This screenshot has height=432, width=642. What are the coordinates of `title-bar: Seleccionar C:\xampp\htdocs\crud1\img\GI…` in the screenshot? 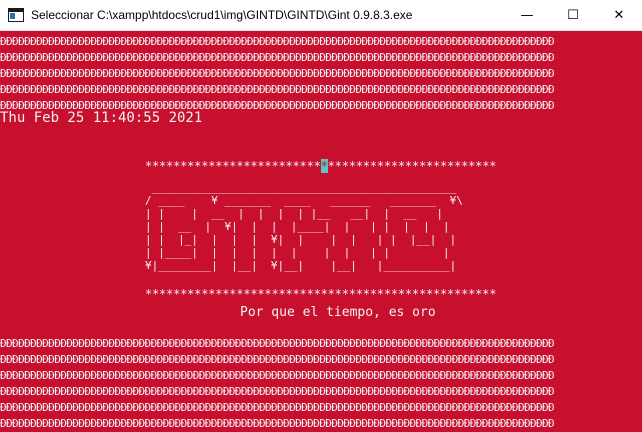 It's located at (321, 15).